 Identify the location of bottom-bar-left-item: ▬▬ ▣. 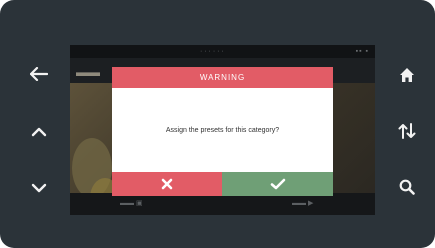
(131, 203).